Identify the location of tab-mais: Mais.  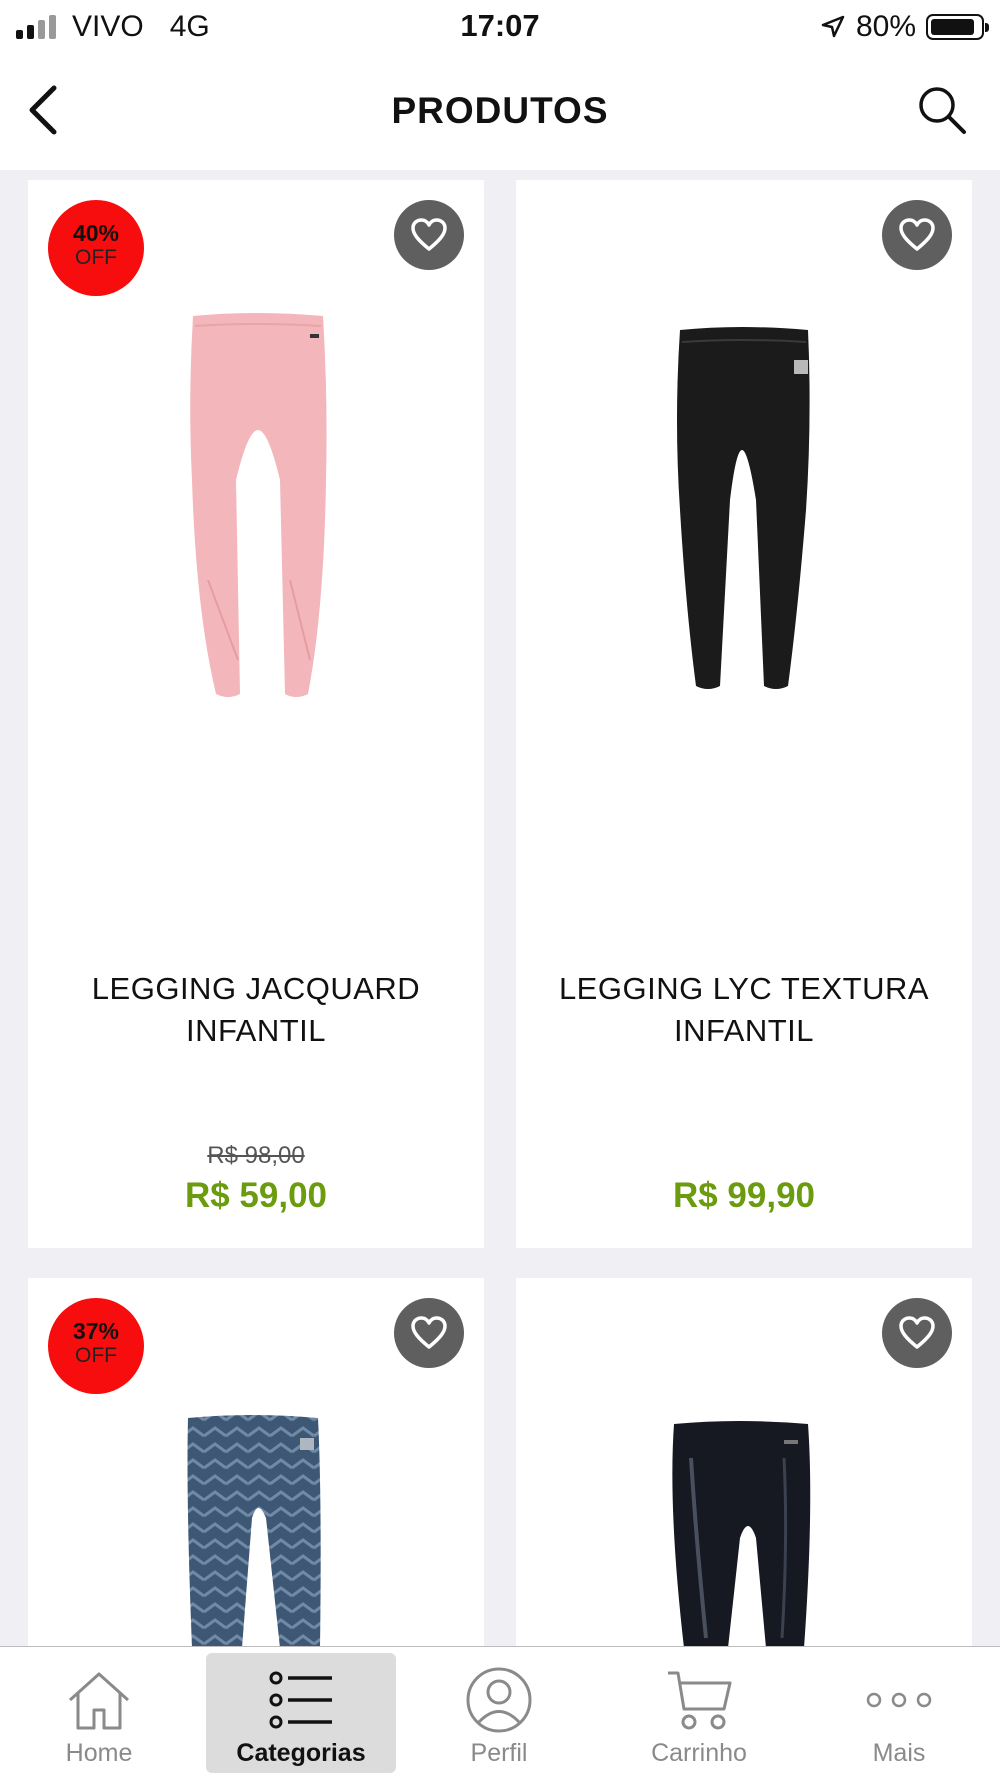
(899, 1713).